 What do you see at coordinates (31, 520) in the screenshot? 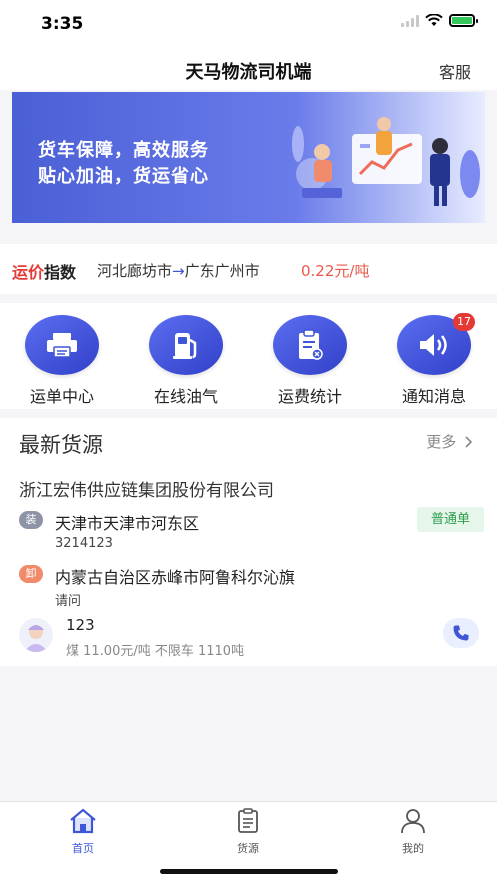
I see `load-tag: 装` at bounding box center [31, 520].